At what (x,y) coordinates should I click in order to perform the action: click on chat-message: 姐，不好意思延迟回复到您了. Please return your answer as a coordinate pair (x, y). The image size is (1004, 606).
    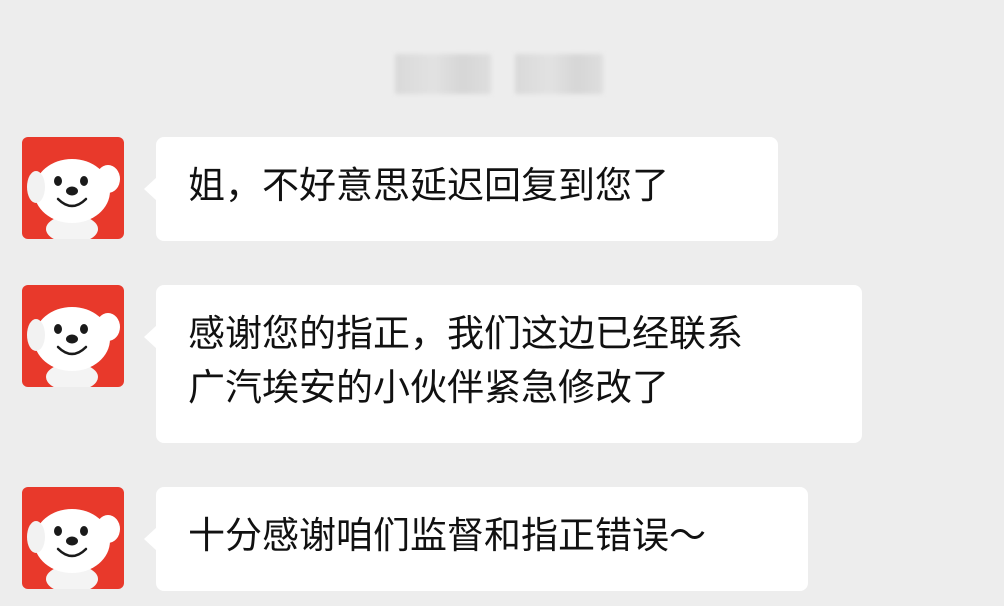
    Looking at the image, I should click on (400, 189).